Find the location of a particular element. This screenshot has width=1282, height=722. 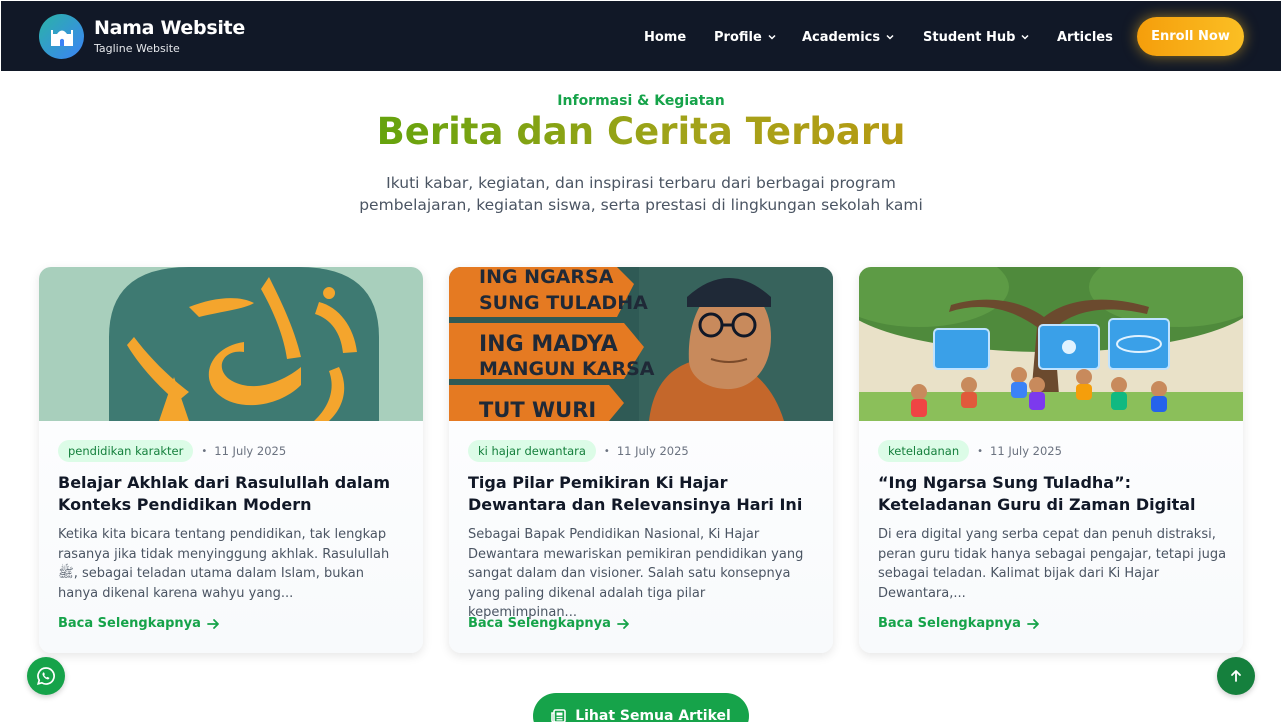

image-text-line: ING MADYA is located at coordinates (548, 344).